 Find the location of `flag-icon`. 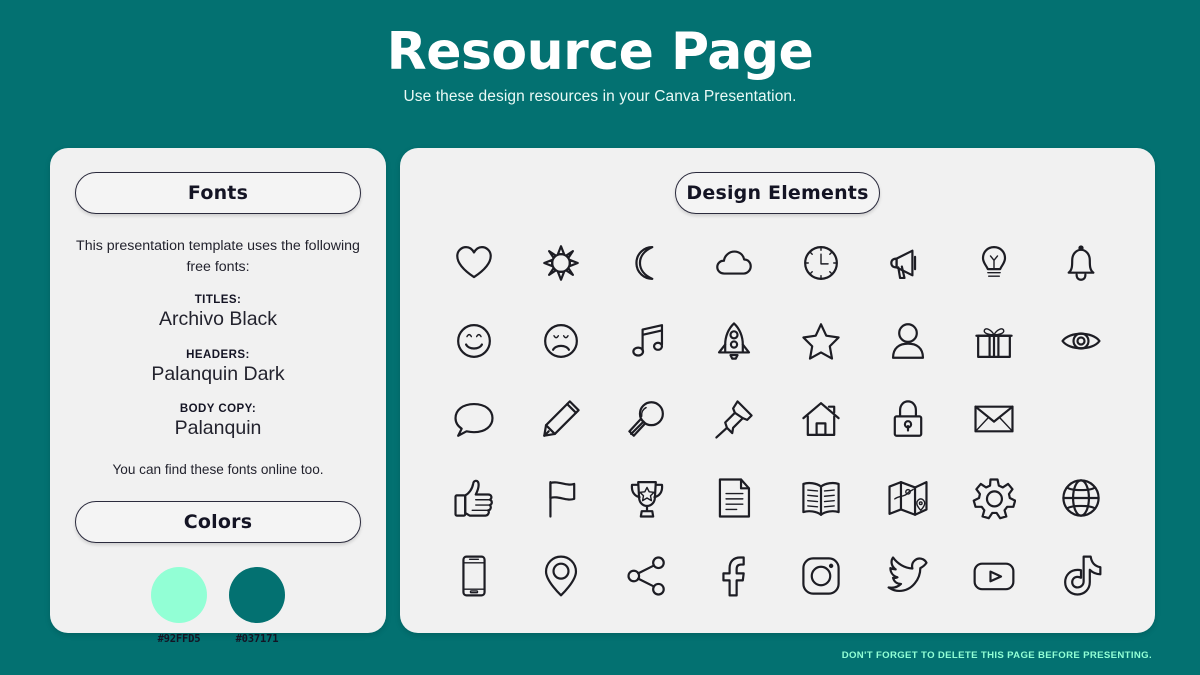

flag-icon is located at coordinates (561, 498).